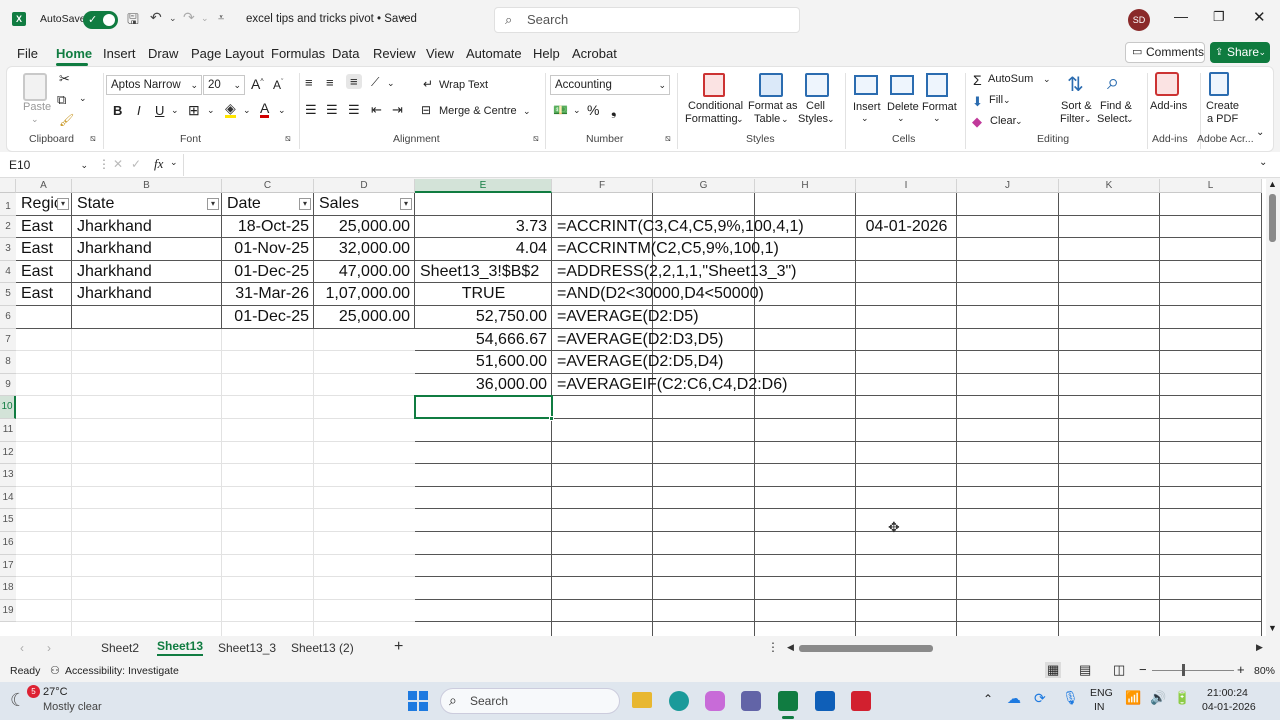 The width and height of the screenshot is (1280, 720). Describe the element at coordinates (163, 53) in the screenshot. I see `menu-draw: Draw` at that location.